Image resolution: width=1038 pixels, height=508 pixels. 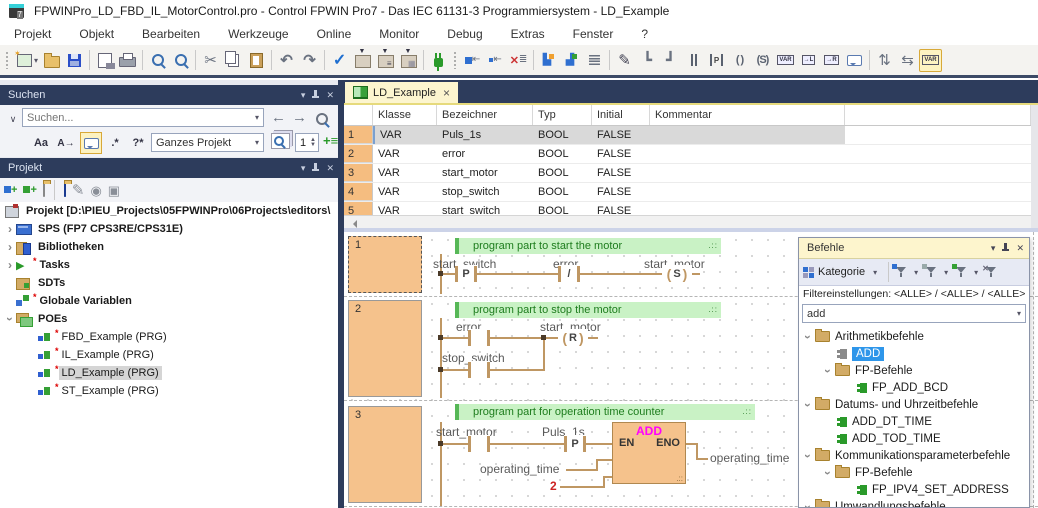 What do you see at coordinates (914, 370) in the screenshot?
I see `tree-item-fp-befehle: › FP-Befehle` at bounding box center [914, 370].